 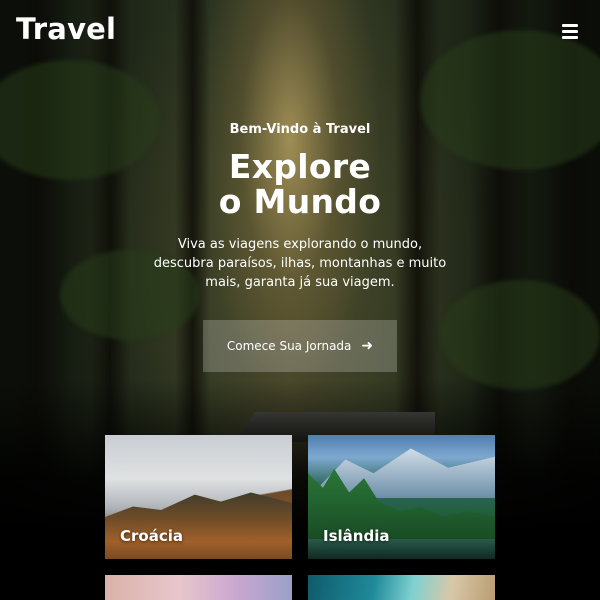 What do you see at coordinates (300, 129) in the screenshot?
I see `welcome-text: Bem-Vindo à Travel` at bounding box center [300, 129].